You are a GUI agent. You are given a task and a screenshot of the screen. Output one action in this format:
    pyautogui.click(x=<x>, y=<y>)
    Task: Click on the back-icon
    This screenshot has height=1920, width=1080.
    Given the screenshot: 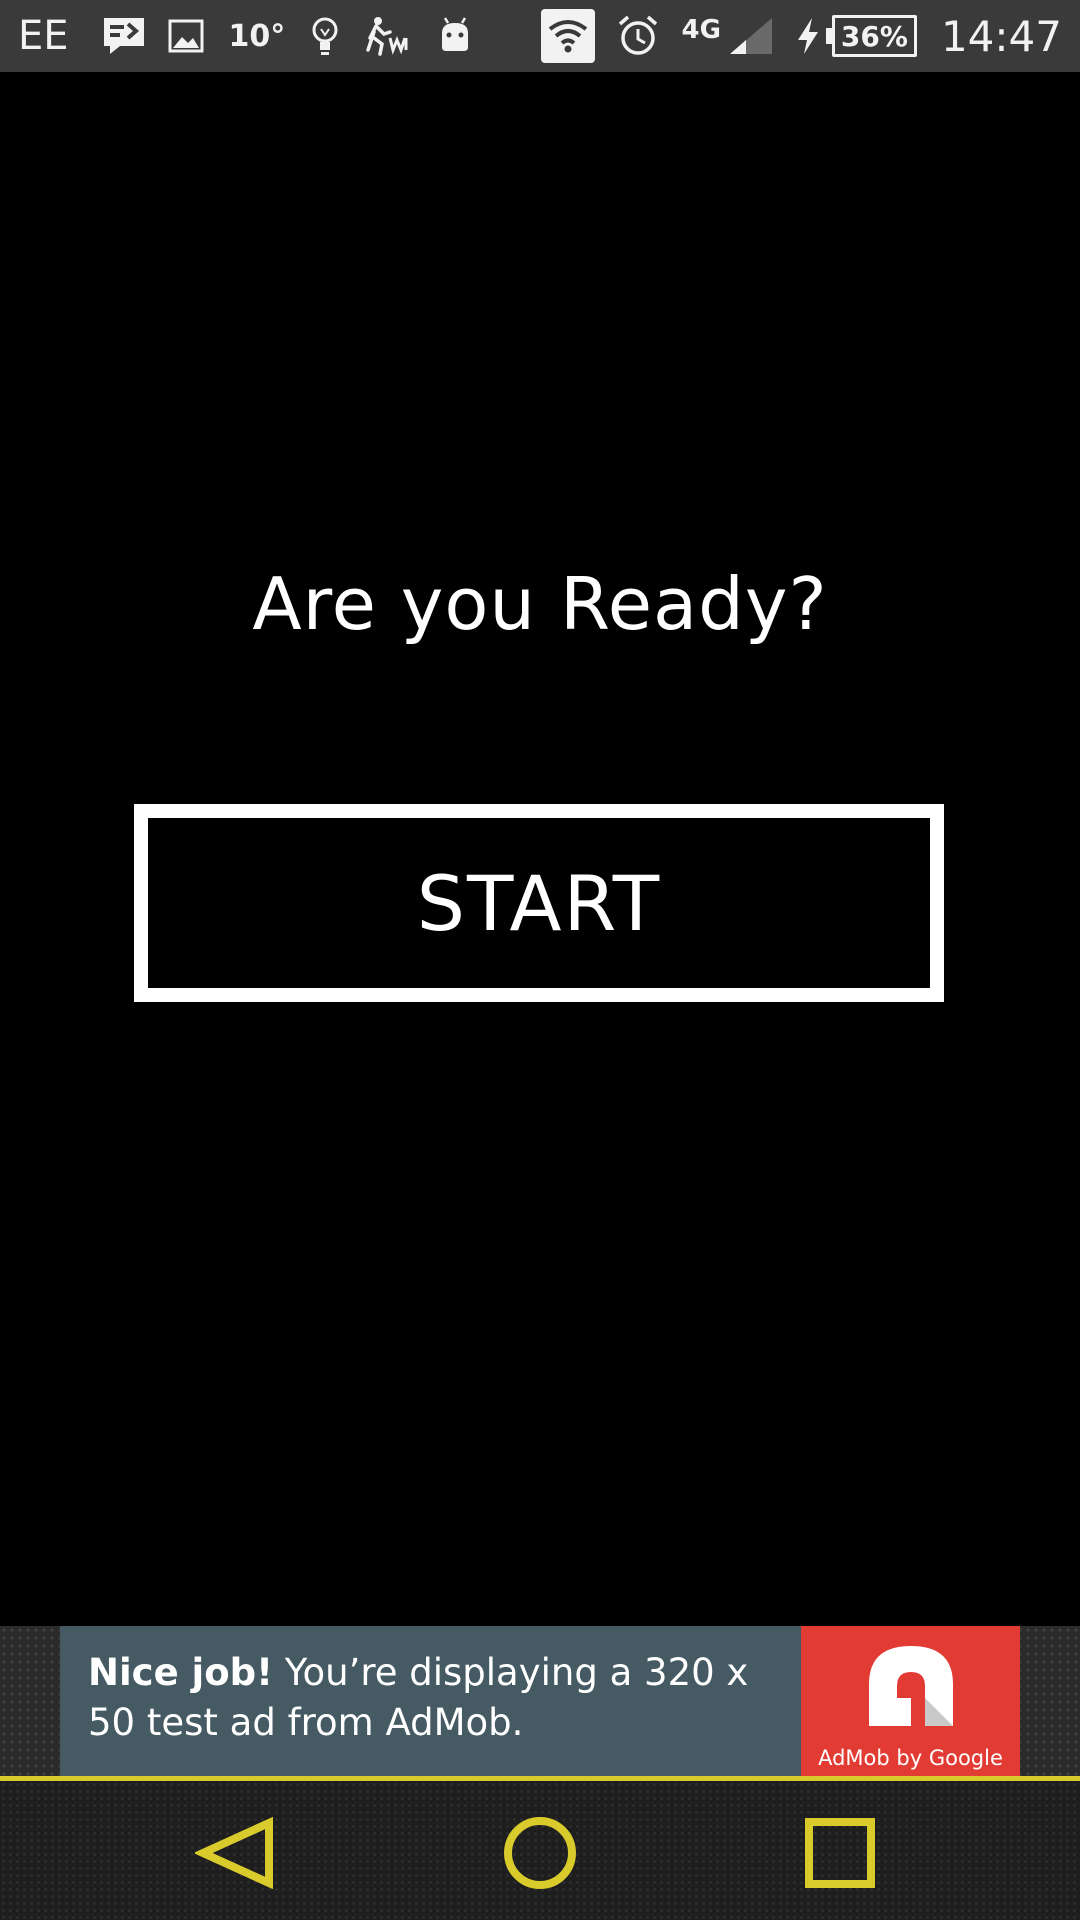 What is the action you would take?
    pyautogui.click(x=235, y=1853)
    